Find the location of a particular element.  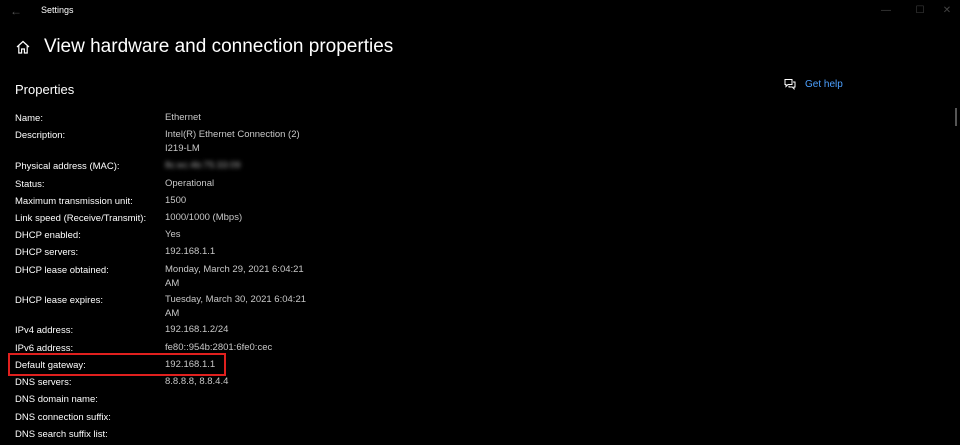

lease-obtained-label: DHCP lease obtained: is located at coordinates (62, 270).